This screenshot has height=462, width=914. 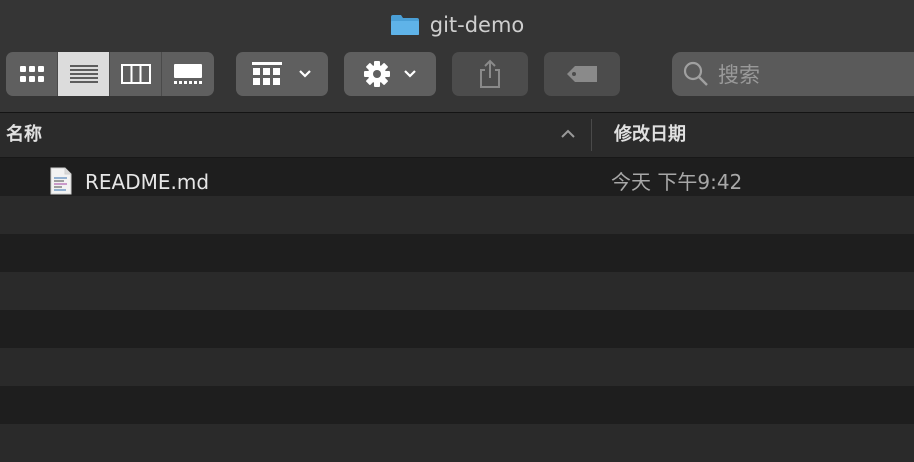 What do you see at coordinates (568, 134) in the screenshot?
I see `sort-ascending-icon` at bounding box center [568, 134].